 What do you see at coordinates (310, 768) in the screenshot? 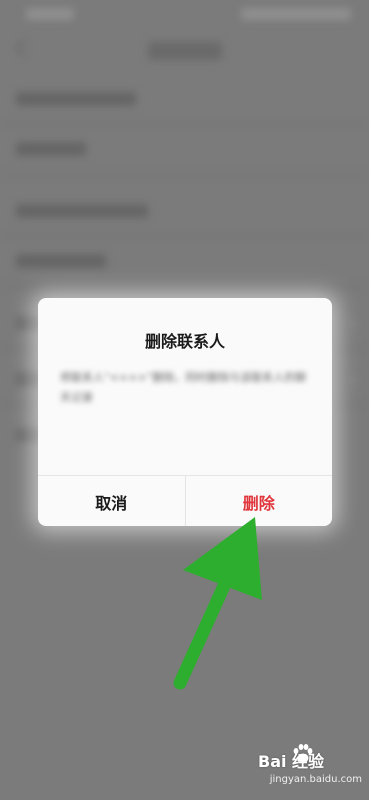
I see `baidu-watermark: Bai 经验 jingyan.baidu.com` at bounding box center [310, 768].